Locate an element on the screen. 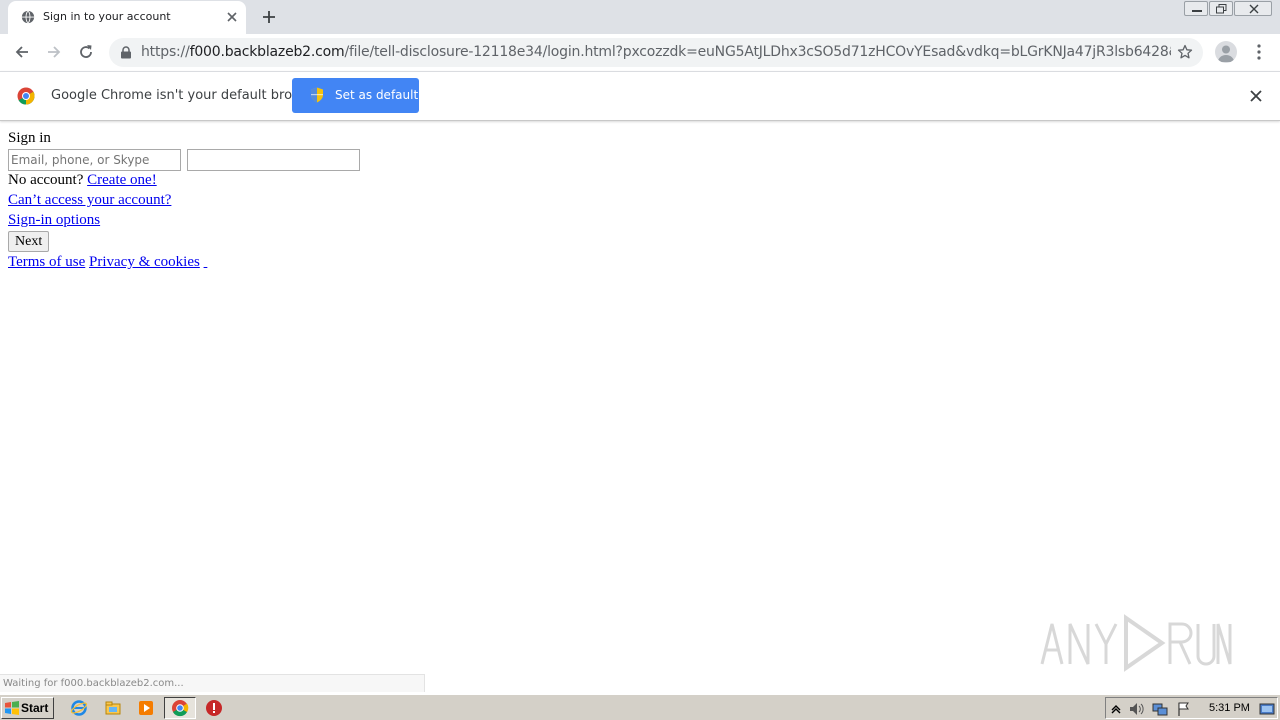  chrome-logo-icon is located at coordinates (26, 96).